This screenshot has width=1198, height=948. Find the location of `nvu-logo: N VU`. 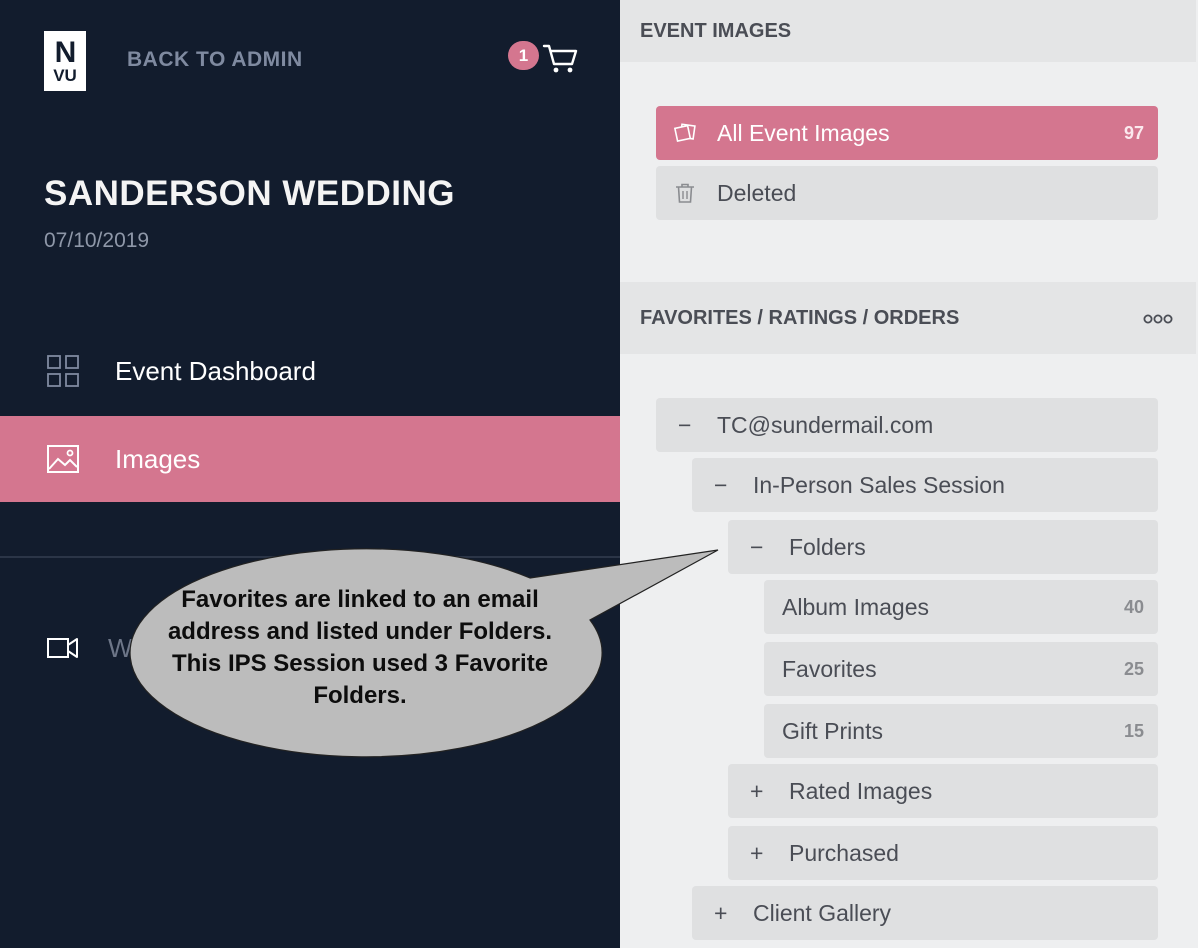

nvu-logo: N VU is located at coordinates (65, 61).